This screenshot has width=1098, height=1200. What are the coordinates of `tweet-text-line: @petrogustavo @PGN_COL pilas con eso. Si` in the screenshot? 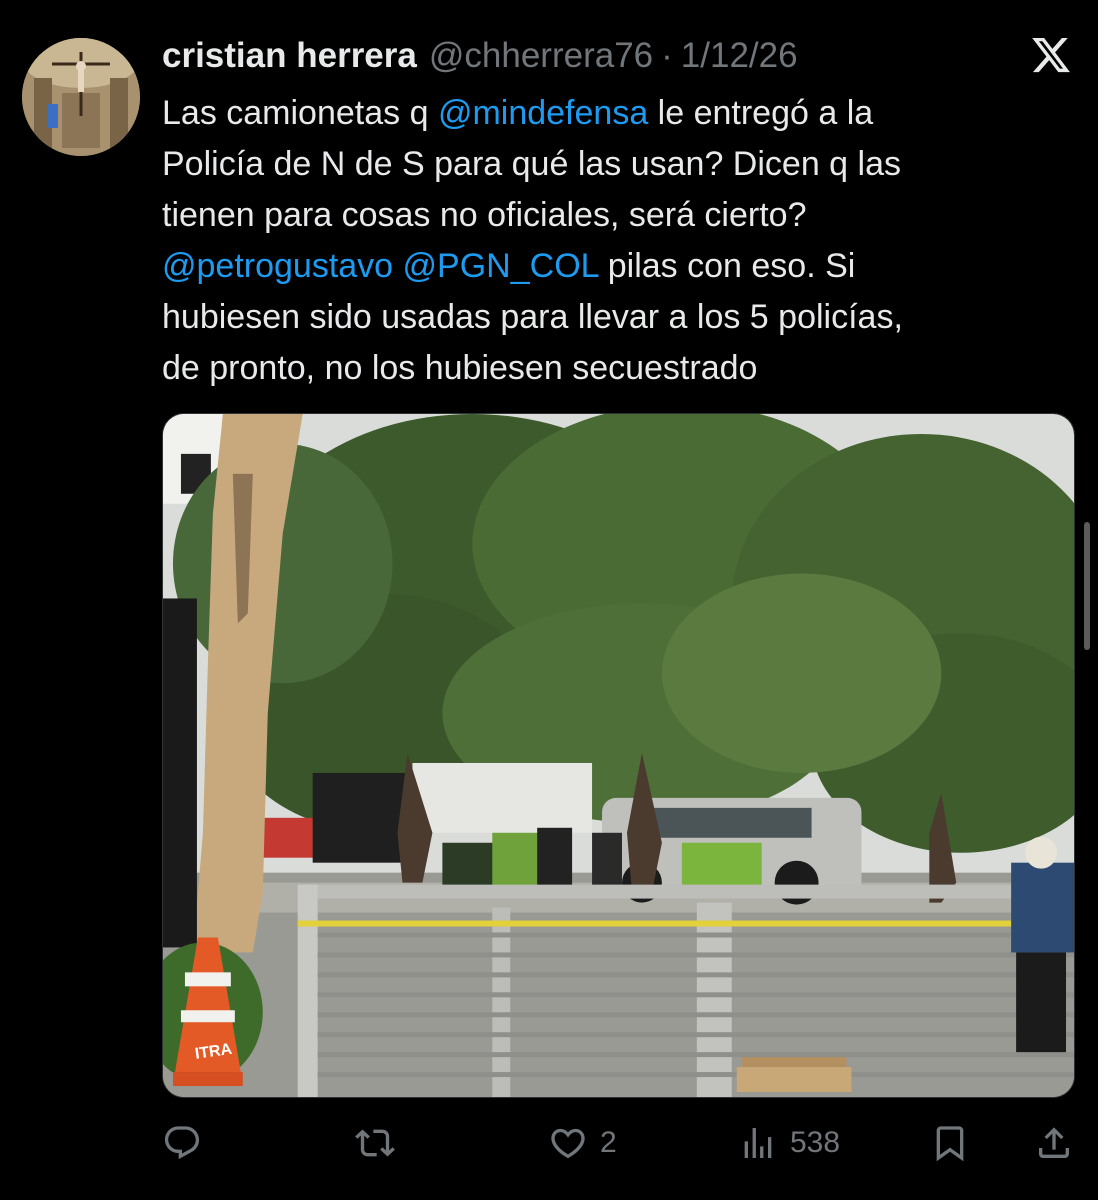 It's located at (612, 266).